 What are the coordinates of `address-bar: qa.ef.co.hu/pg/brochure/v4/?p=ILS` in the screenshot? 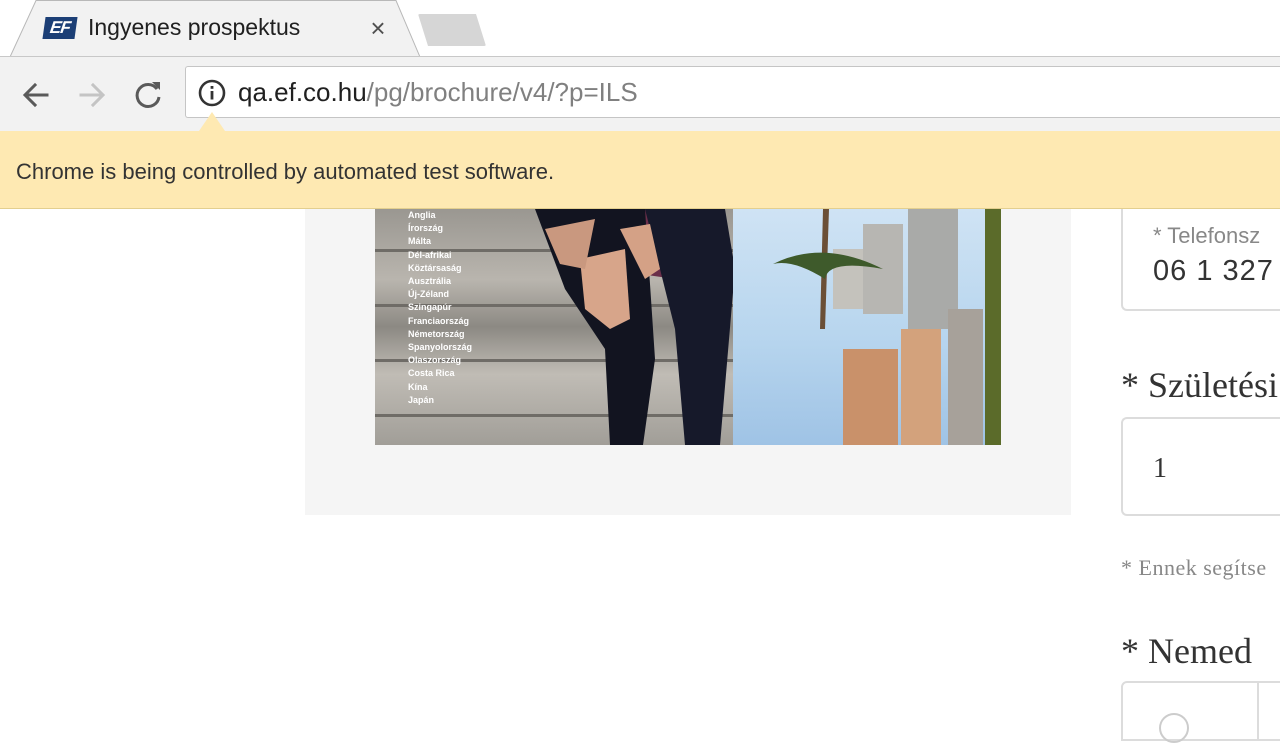 It's located at (732, 92).